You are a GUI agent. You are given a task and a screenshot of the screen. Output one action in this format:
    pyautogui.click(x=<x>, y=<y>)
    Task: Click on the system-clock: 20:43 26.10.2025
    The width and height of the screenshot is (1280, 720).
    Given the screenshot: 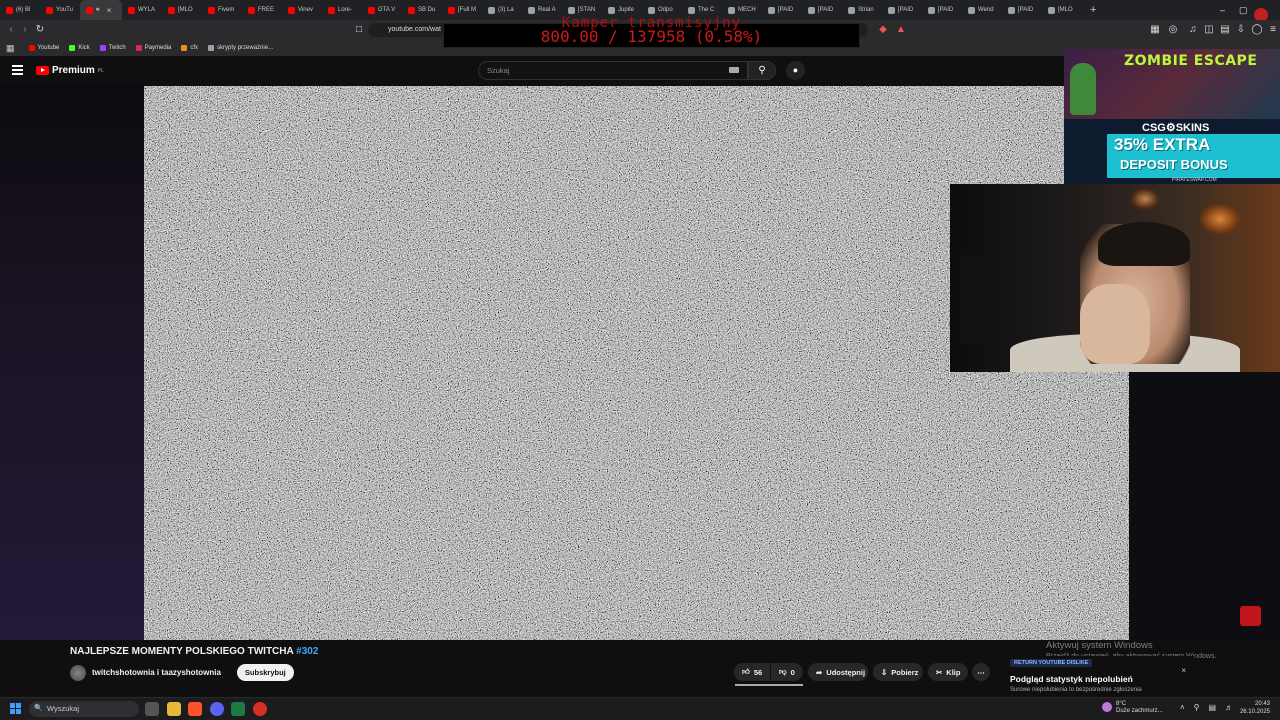 What is the action you would take?
    pyautogui.click(x=1255, y=708)
    